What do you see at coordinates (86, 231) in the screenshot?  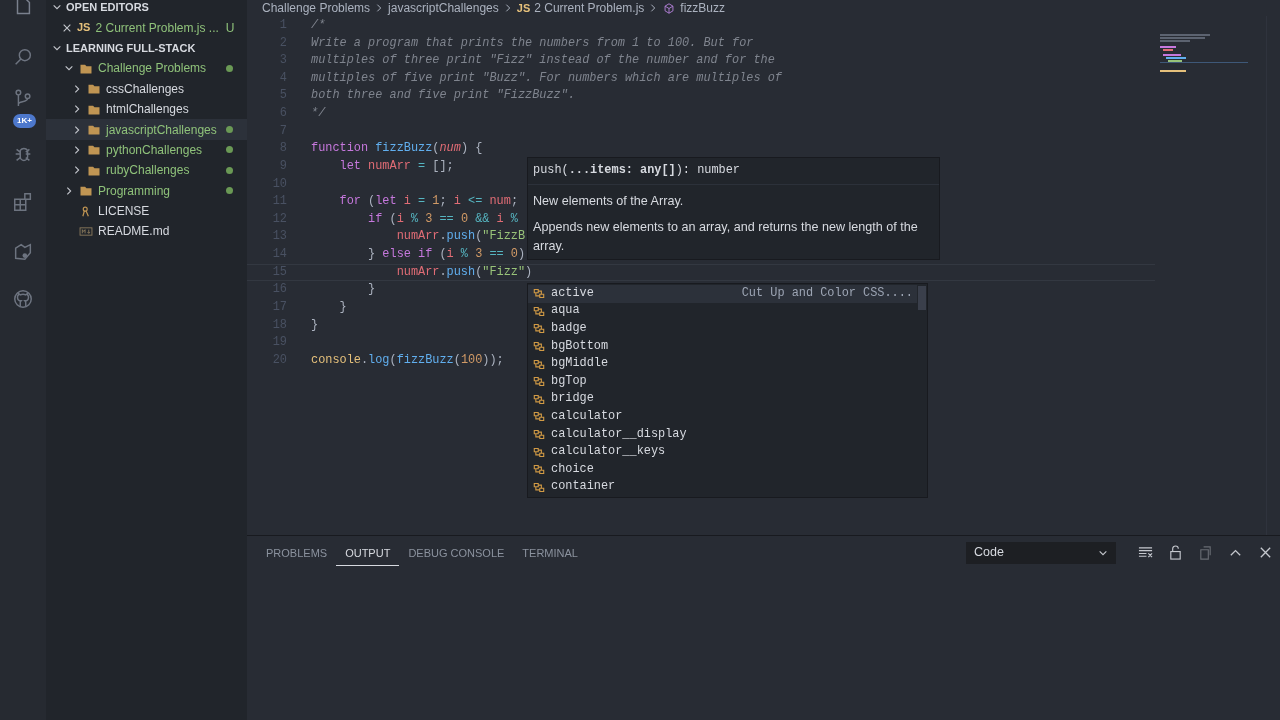 I see `markdown-icon` at bounding box center [86, 231].